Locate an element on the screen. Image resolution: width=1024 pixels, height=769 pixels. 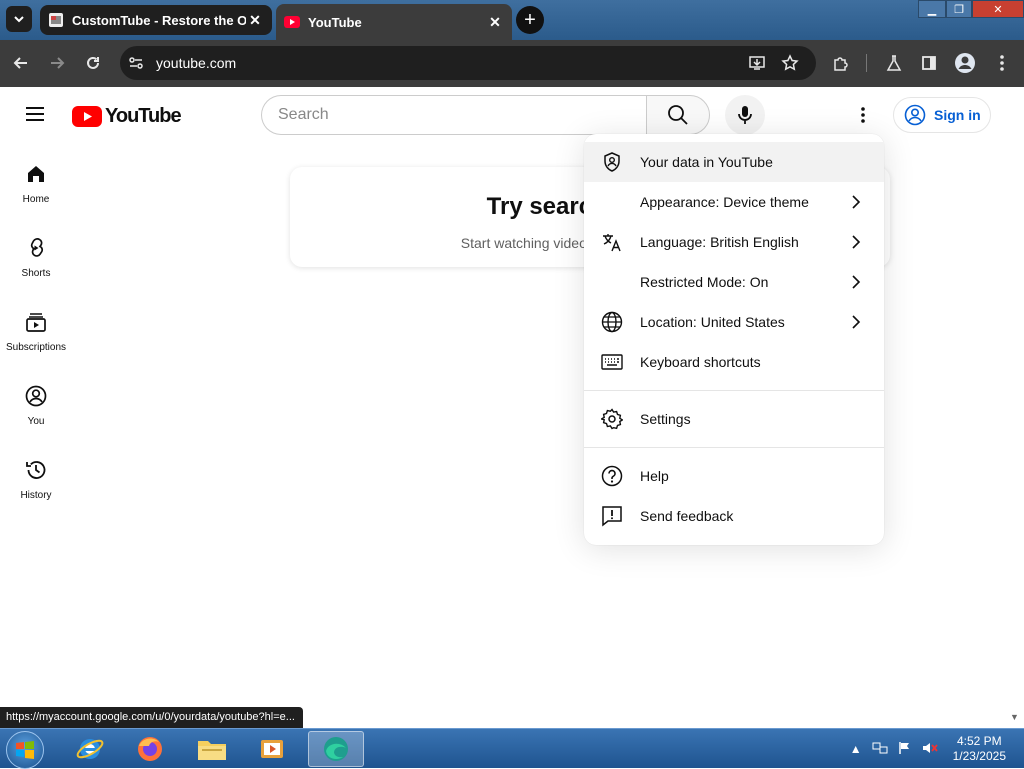
menu-item-send-feedback: Send feedback is located at coordinates (734, 516).